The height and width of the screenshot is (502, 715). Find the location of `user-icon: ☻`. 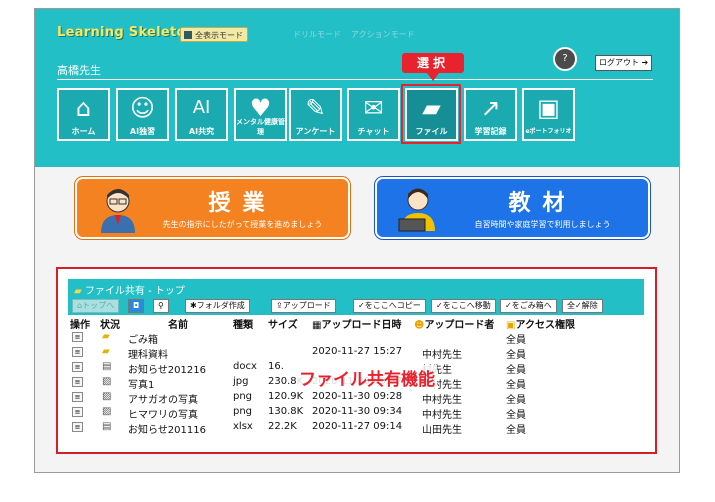

user-icon: ☻ is located at coordinates (419, 325).